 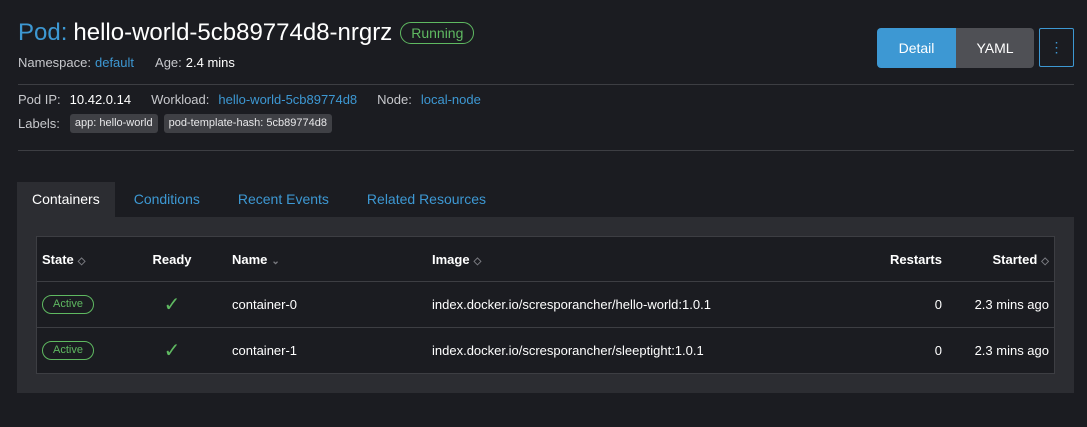 I want to click on container-name: container-1, so click(x=317, y=350).